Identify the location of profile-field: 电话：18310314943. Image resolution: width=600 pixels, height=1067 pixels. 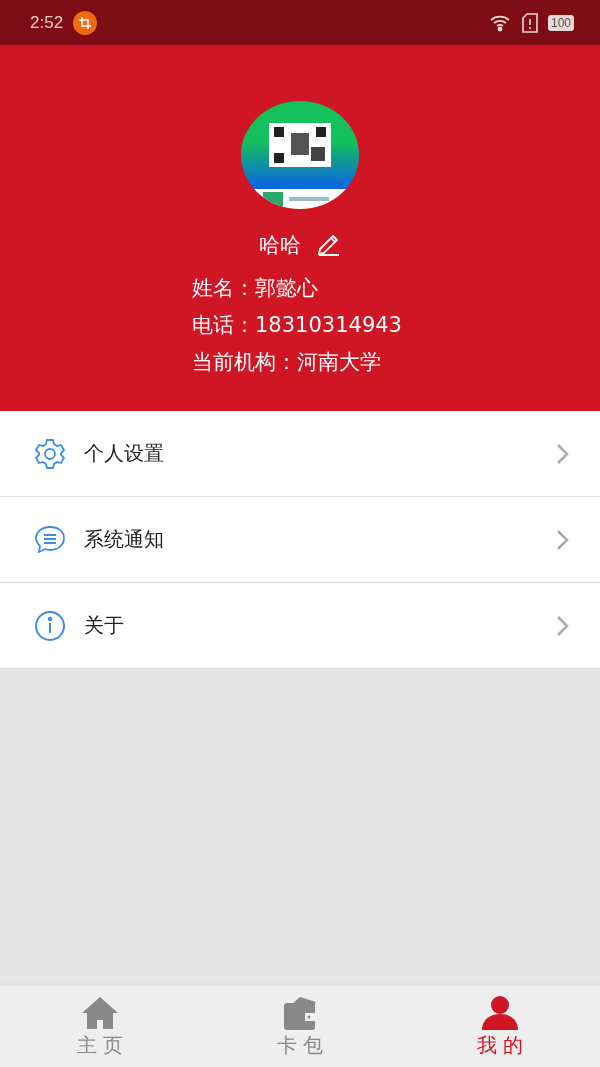
(297, 325).